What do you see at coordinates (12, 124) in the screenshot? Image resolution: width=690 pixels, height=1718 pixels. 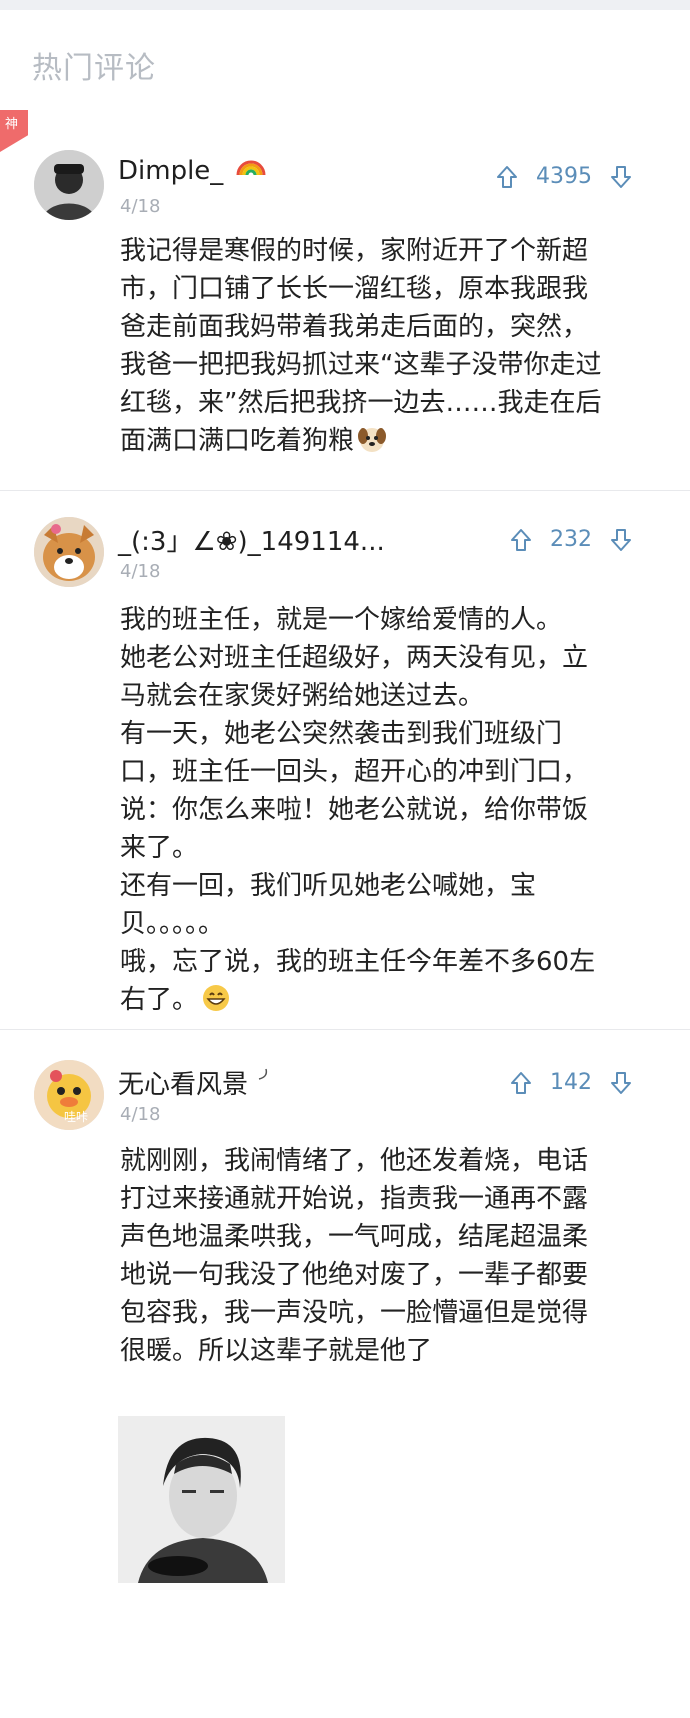 I see `hot-badge-label: 神` at bounding box center [12, 124].